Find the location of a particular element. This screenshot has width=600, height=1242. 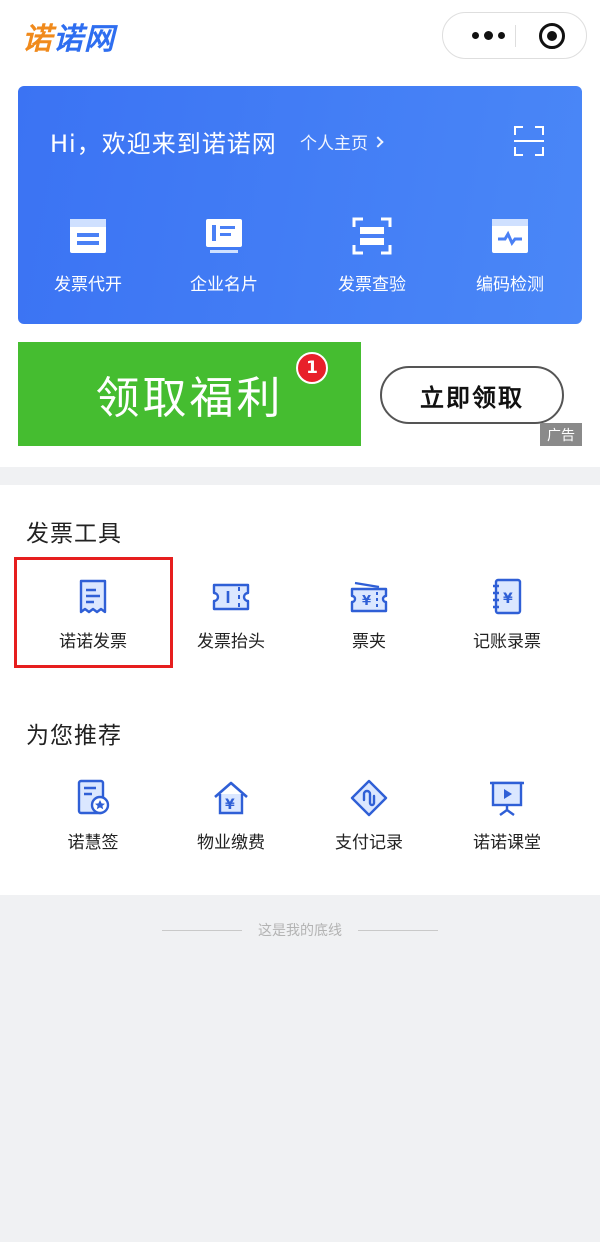

payment-record-icon is located at coordinates (369, 798).